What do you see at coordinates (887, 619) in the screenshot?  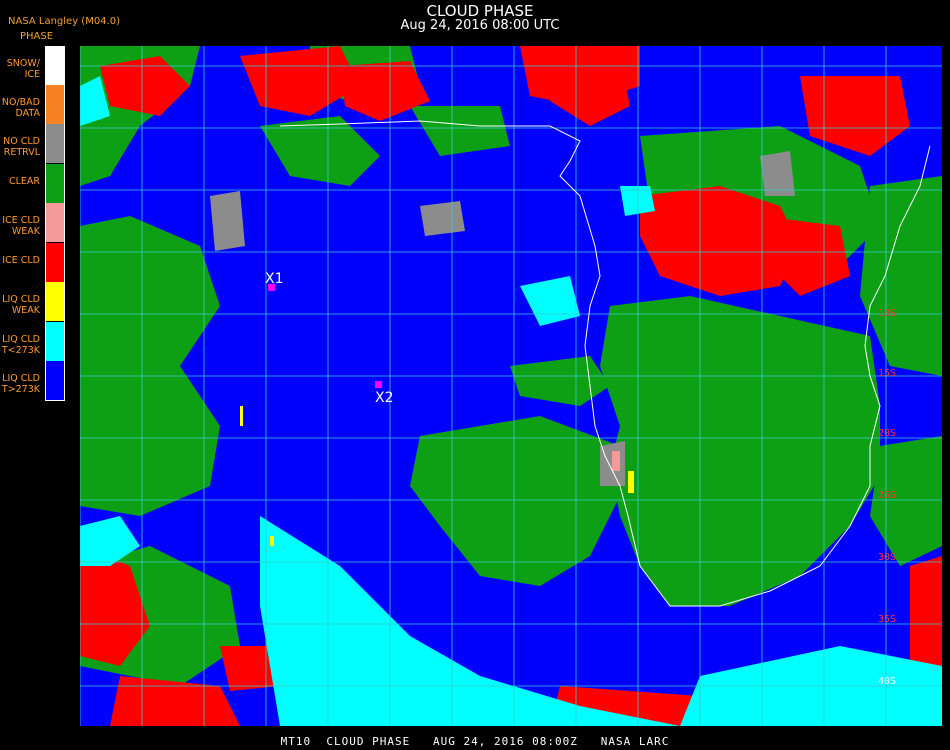 I see `lat-label-35s: 35S` at bounding box center [887, 619].